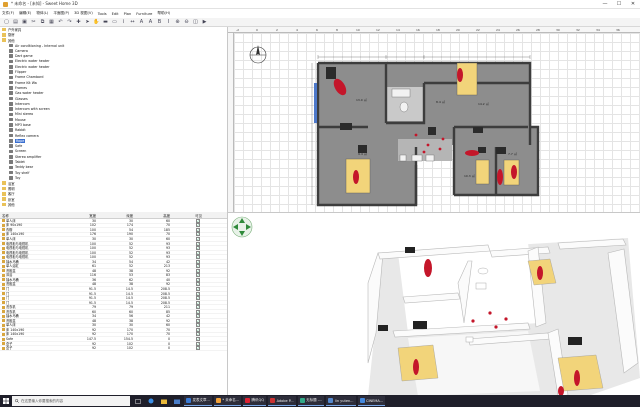 Image resolution: width=640 pixels, height=407 pixels. Describe the element at coordinates (177, 22) in the screenshot. I see `zoom-in-icon: ⊕` at that location.